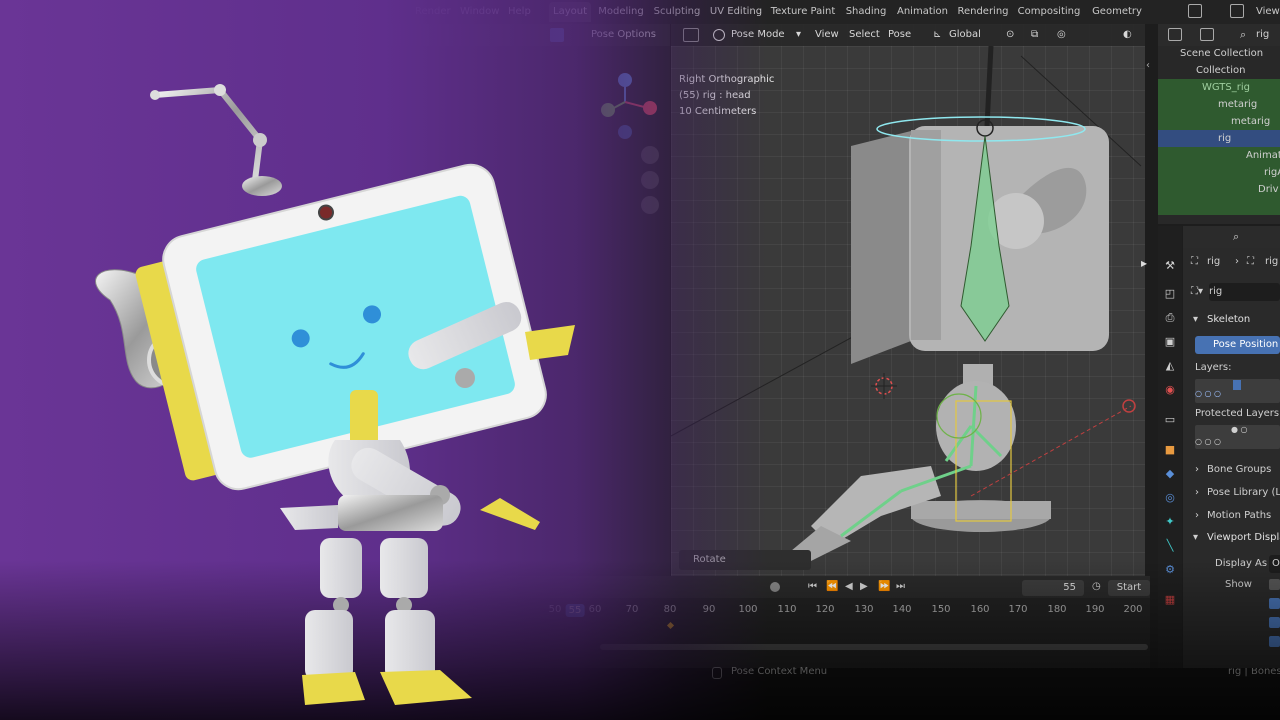 The width and height of the screenshot is (1280, 720). What do you see at coordinates (1117, 19) in the screenshot?
I see `tab-geometry-nodes: Geometry N` at bounding box center [1117, 19].